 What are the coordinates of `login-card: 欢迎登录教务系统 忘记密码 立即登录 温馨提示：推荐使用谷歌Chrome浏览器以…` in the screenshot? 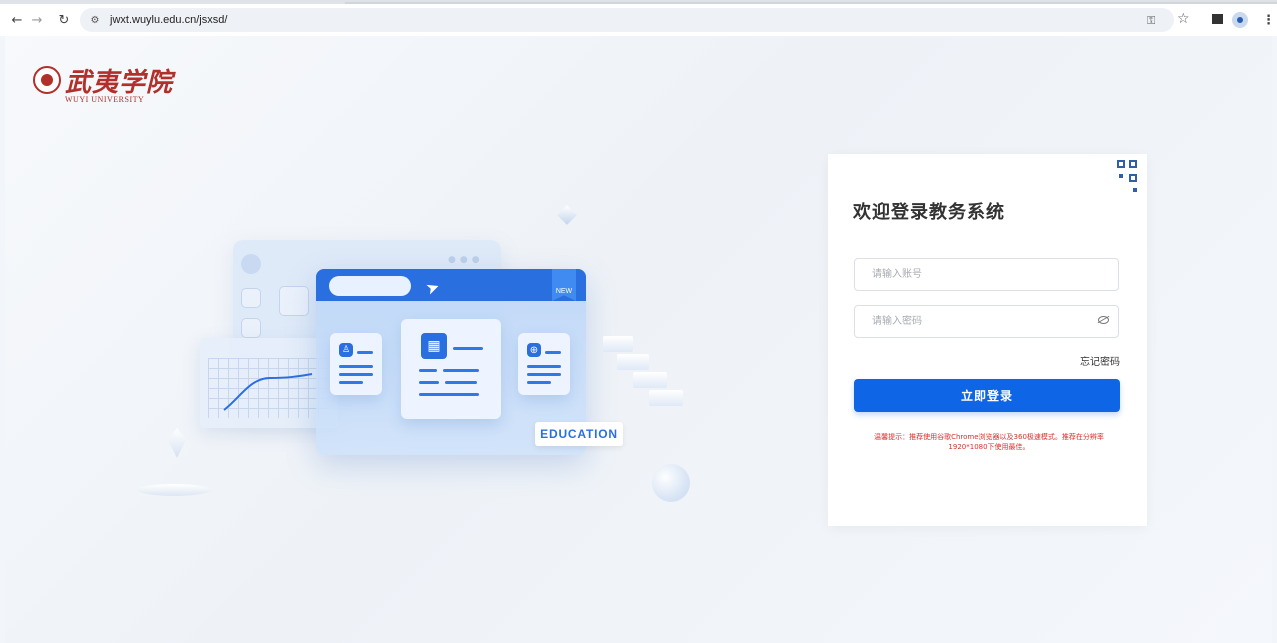 It's located at (987, 340).